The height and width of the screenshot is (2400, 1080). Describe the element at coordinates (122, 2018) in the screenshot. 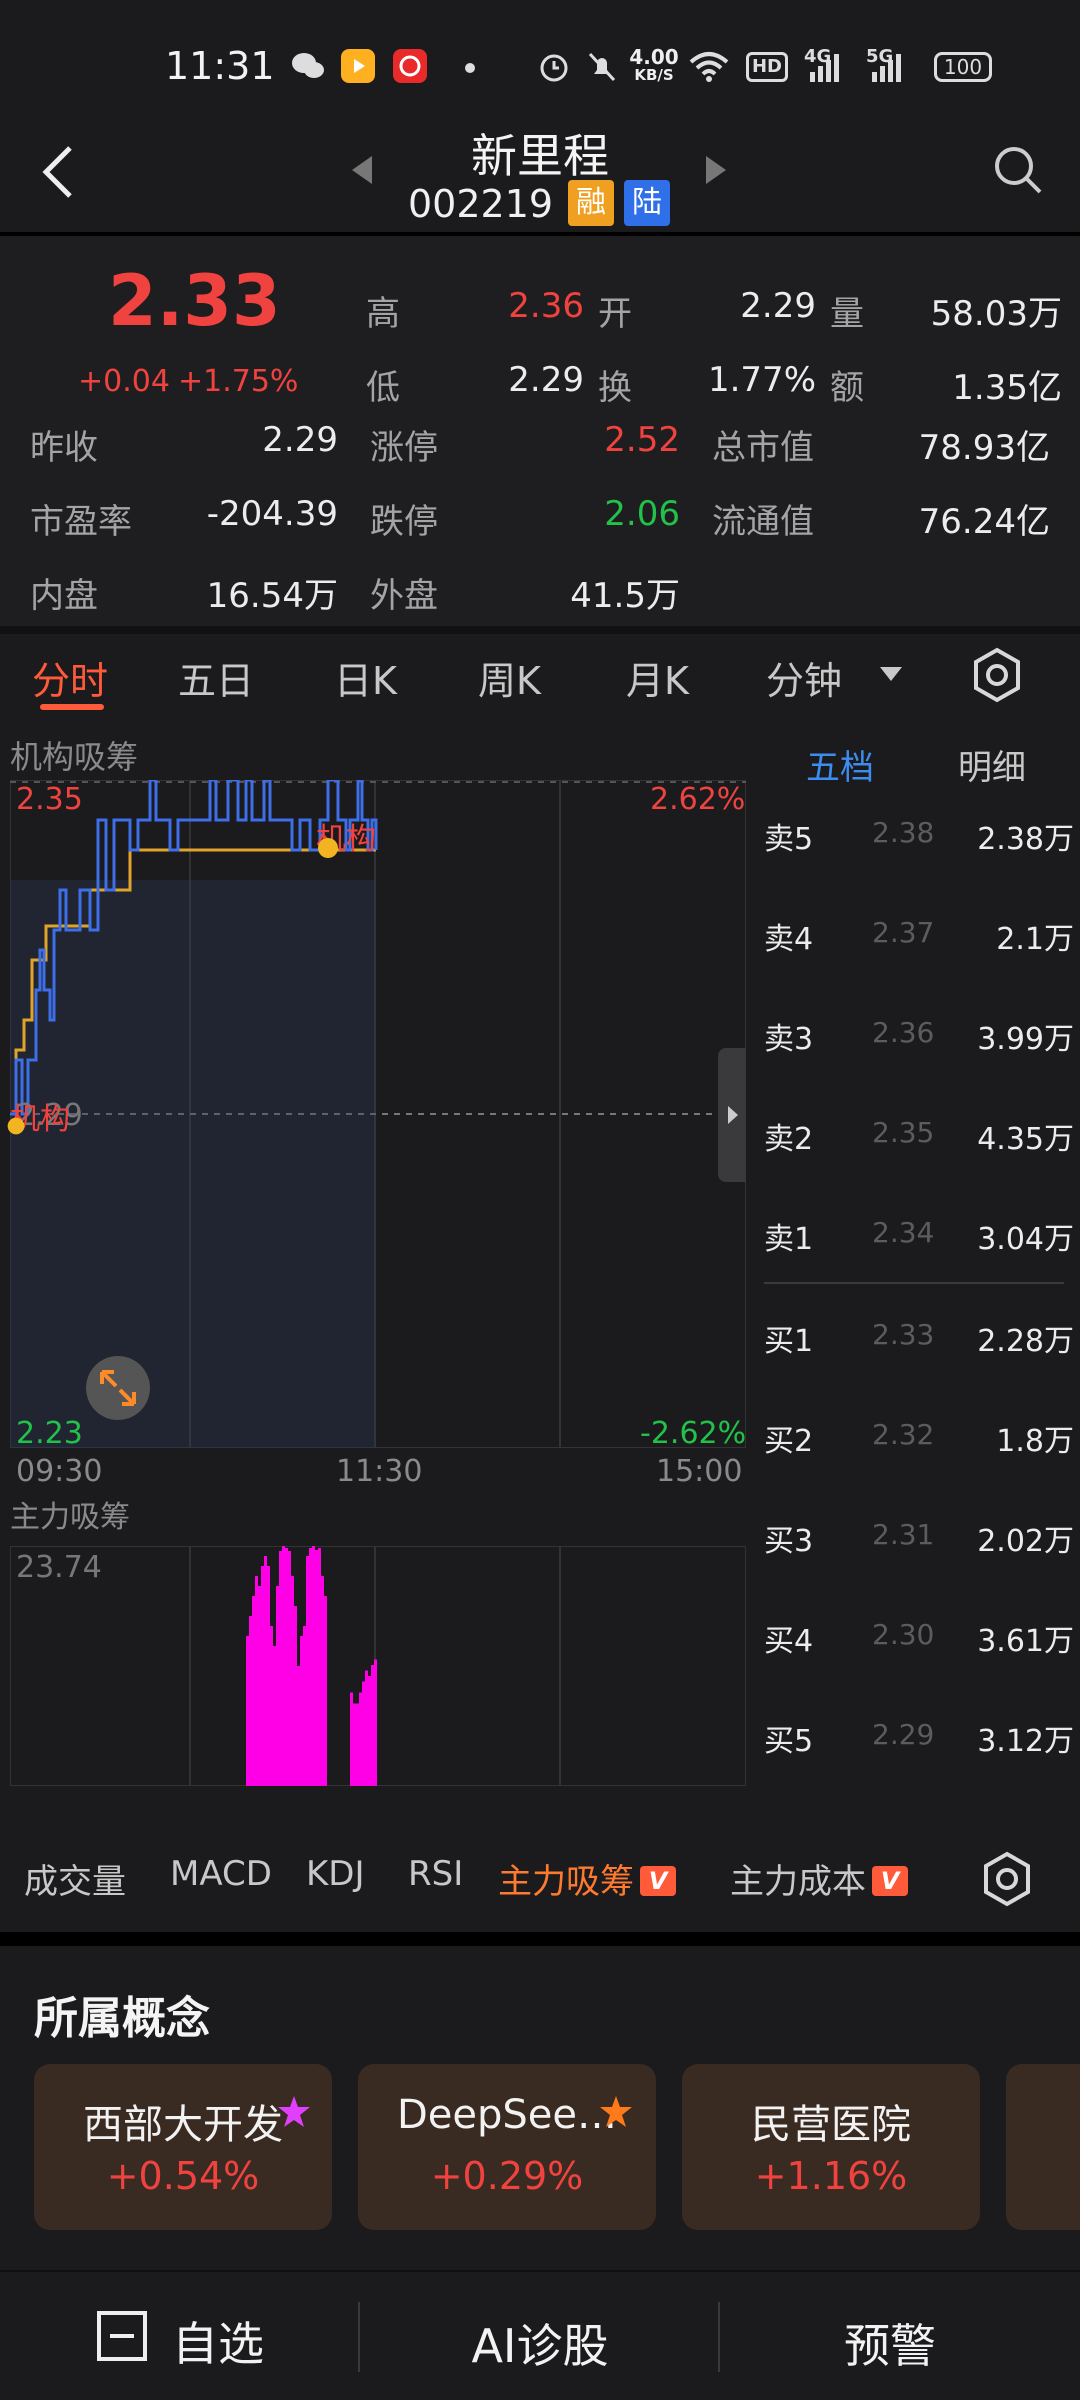

I see `concepts-title: 所属概念` at that location.